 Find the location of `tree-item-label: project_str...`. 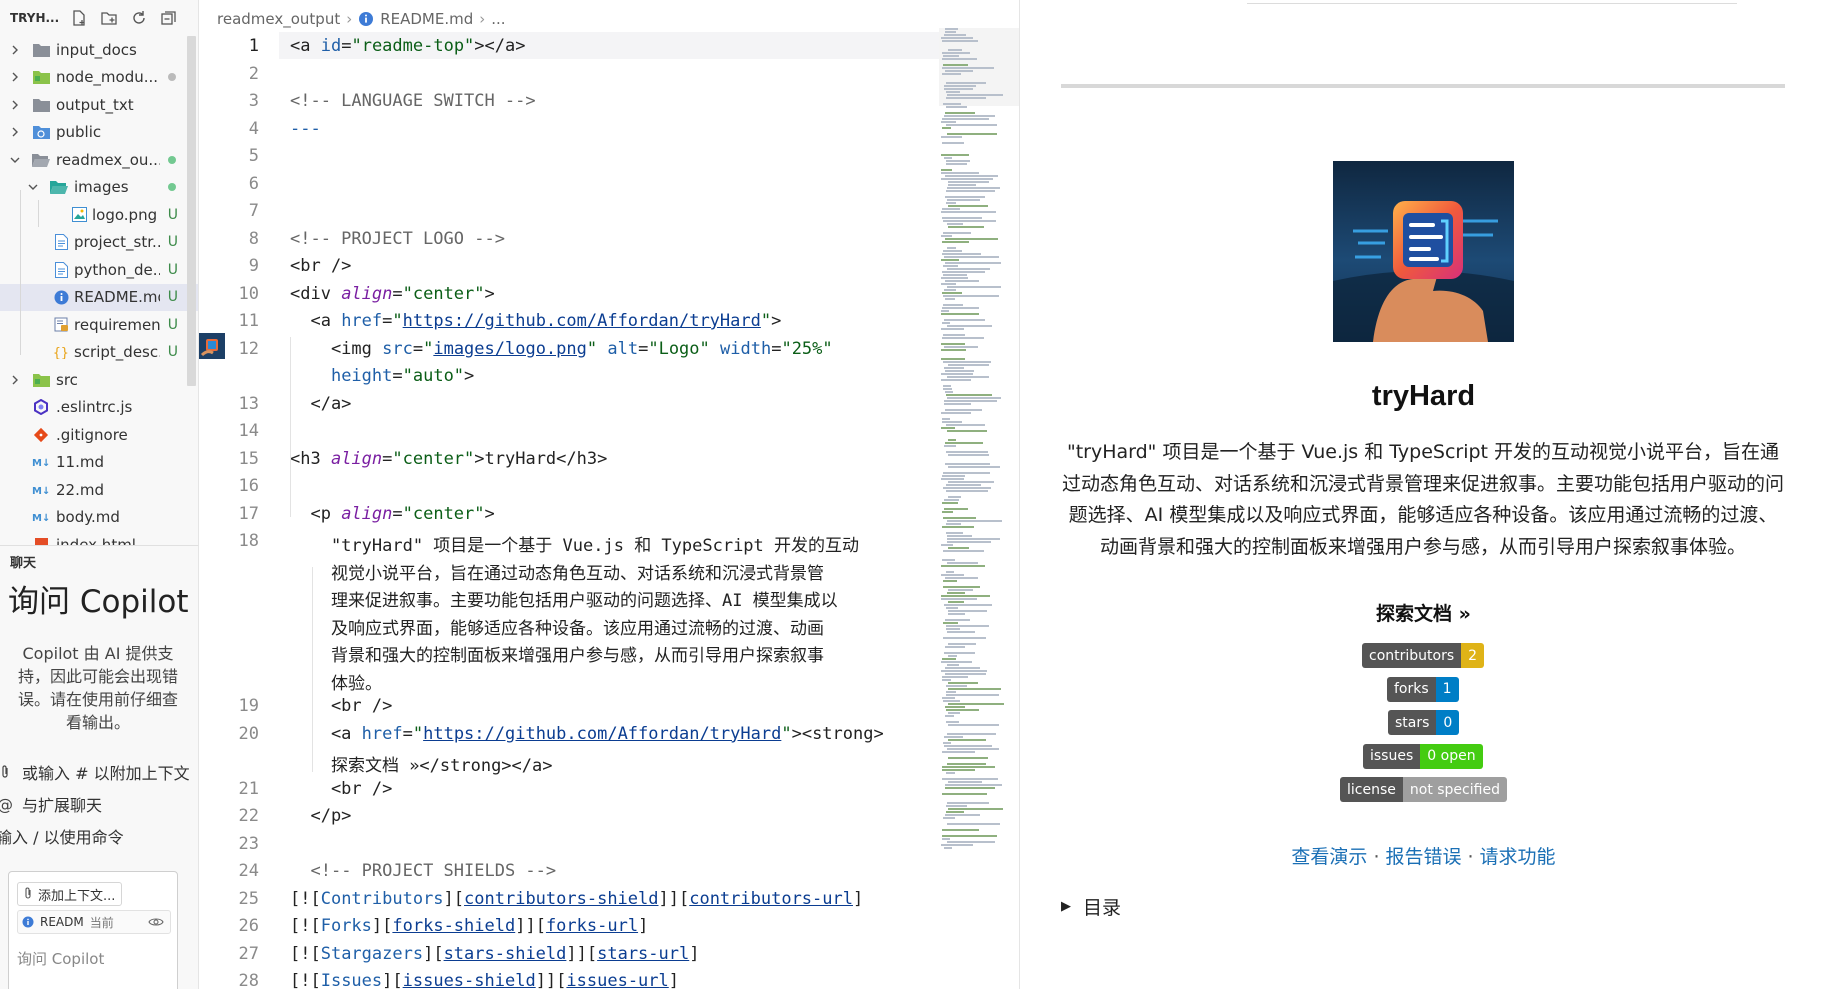

tree-item-label: project_str... is located at coordinates (117, 242).